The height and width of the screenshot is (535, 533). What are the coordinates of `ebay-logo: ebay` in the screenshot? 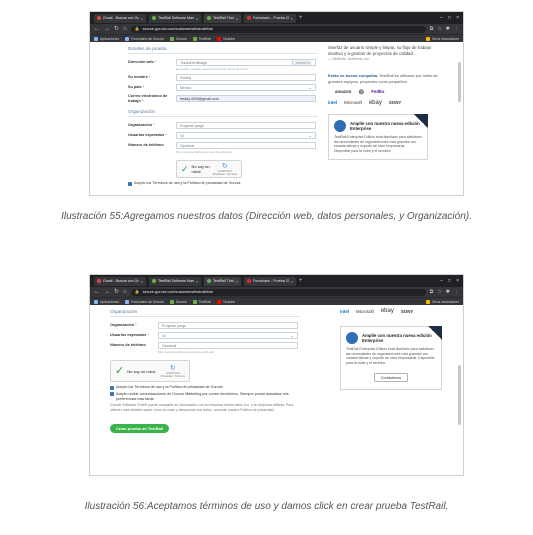 It's located at (387, 311).